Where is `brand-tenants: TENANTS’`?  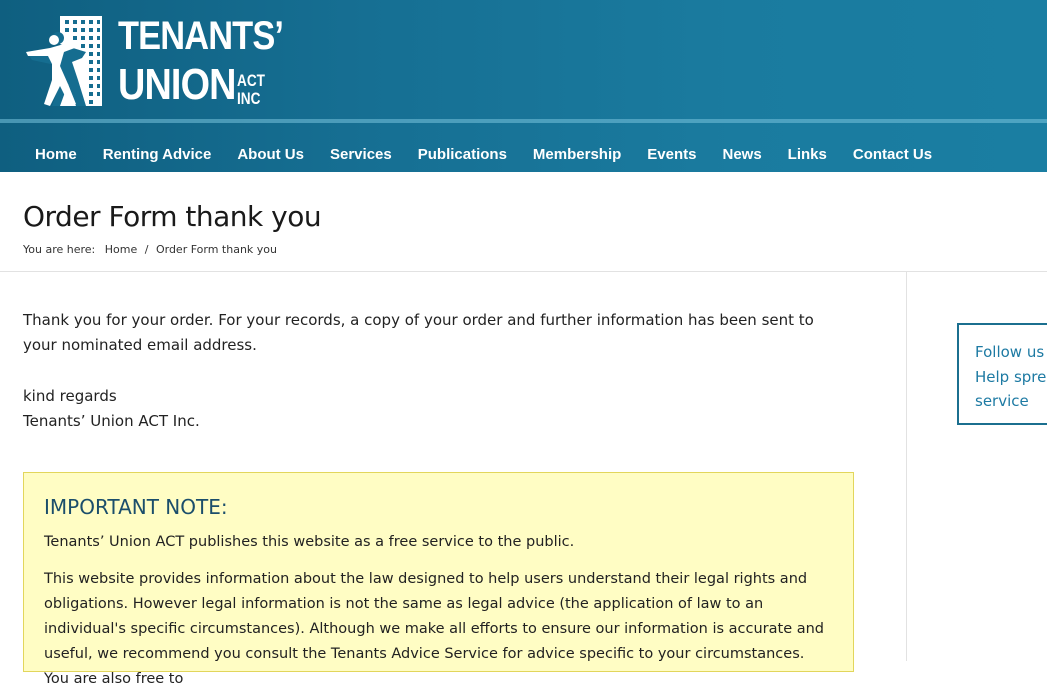 brand-tenants: TENANTS’ is located at coordinates (201, 36).